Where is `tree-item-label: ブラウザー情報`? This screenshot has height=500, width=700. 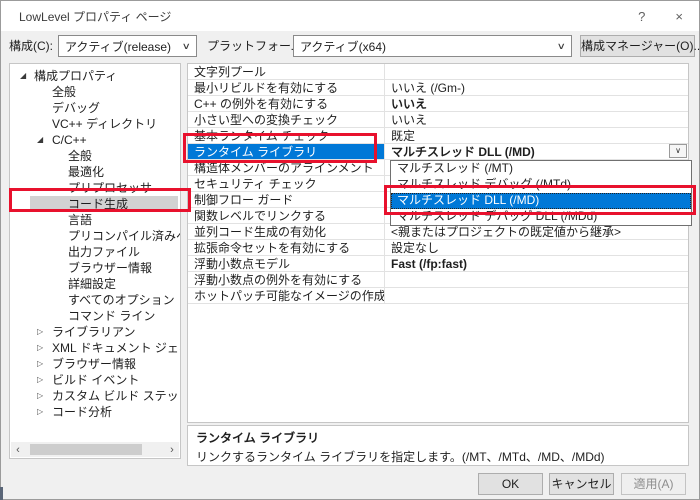
tree-item-label: ブラウザー情報 is located at coordinates (94, 364).